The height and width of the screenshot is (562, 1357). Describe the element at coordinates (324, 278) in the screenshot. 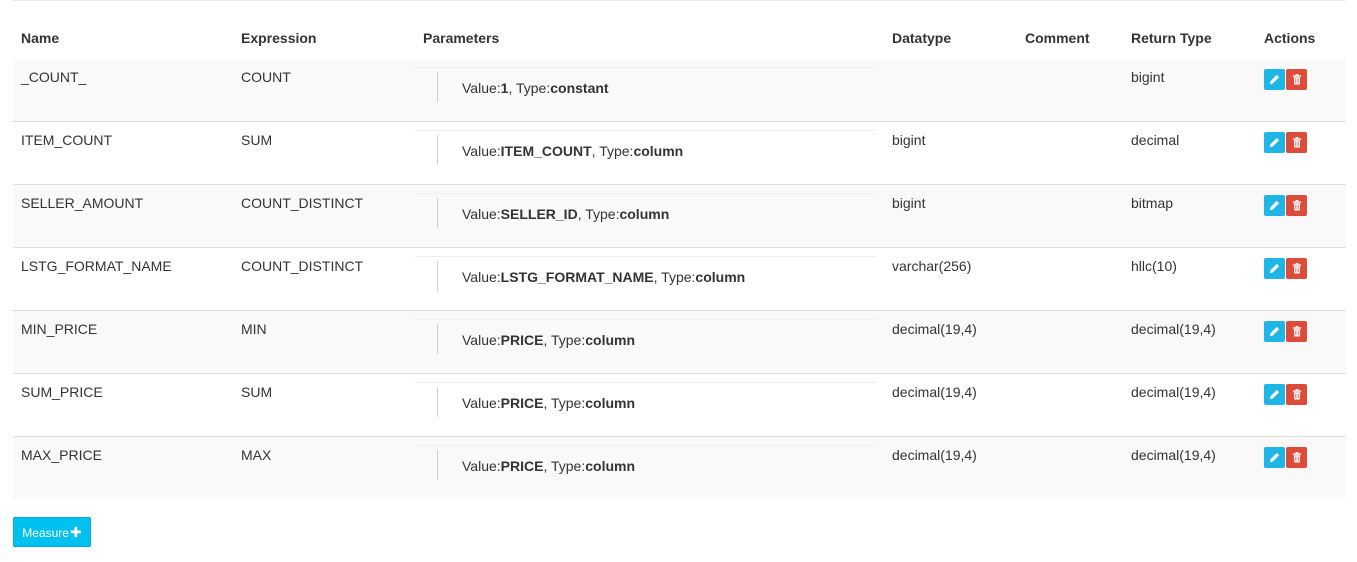

I see `measure-expression: COUNT_DISTINCT` at that location.